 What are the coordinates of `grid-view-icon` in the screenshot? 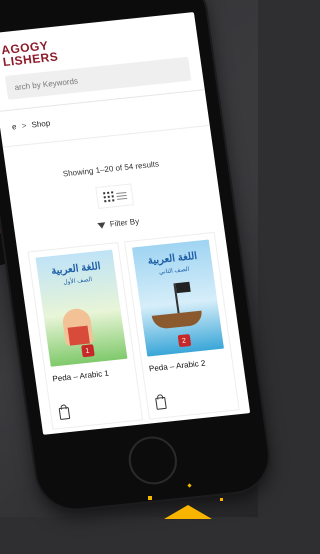 It's located at (108, 197).